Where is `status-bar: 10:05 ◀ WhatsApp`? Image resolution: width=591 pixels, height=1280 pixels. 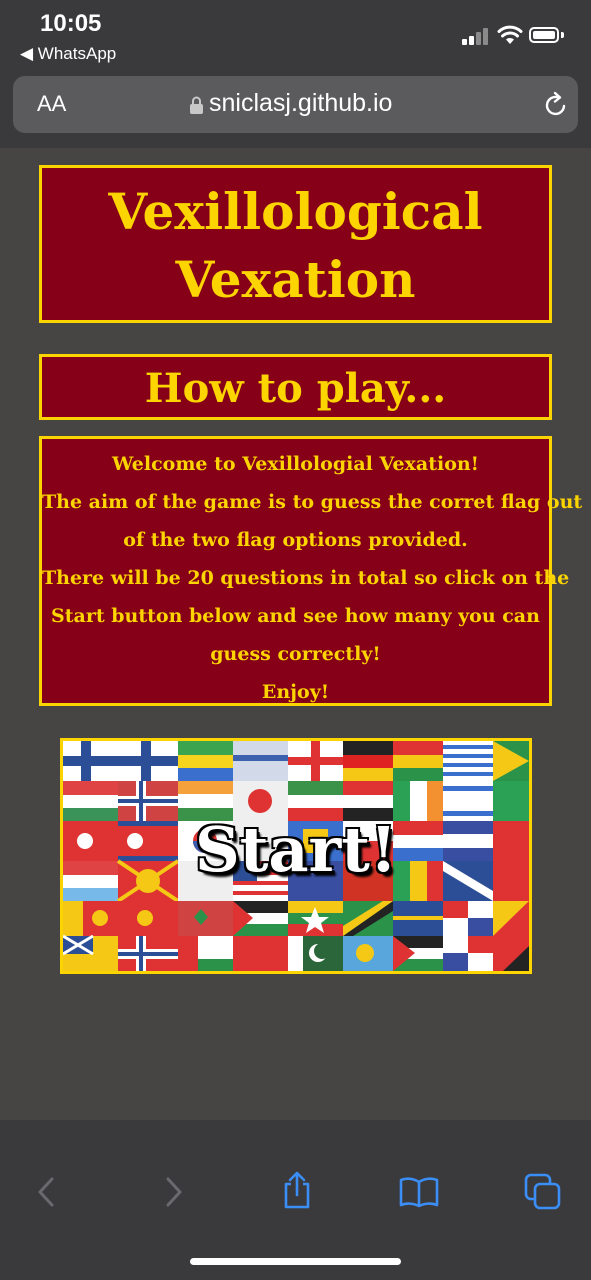
status-bar: 10:05 ◀ WhatsApp is located at coordinates (295, 34).